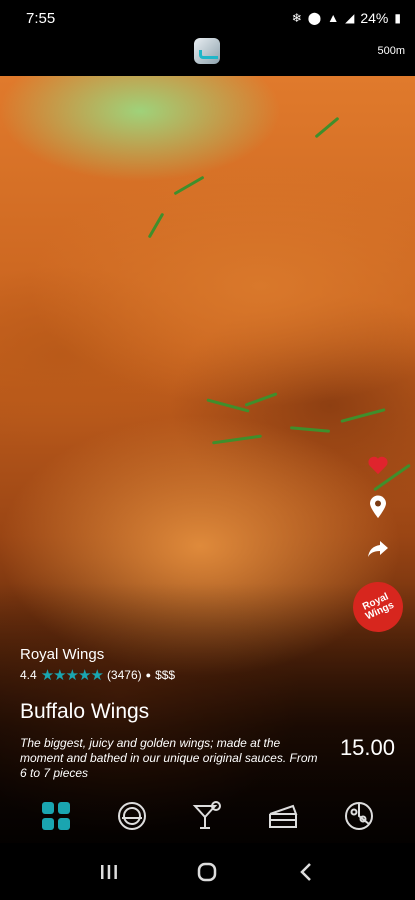 The height and width of the screenshot is (900, 415). I want to click on cocktail-icon, so click(207, 815).